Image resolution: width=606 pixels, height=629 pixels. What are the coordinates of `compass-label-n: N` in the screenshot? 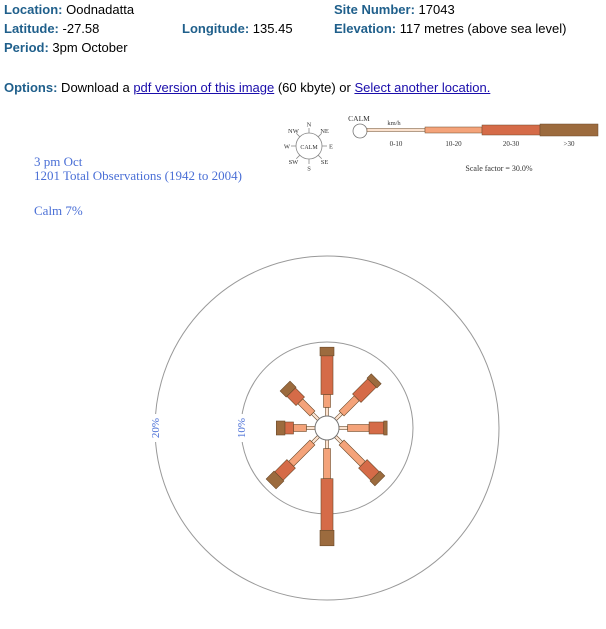 It's located at (309, 125).